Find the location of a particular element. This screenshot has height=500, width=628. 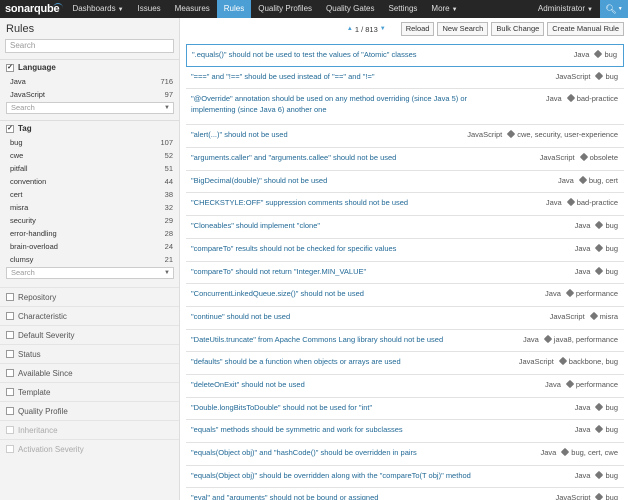

facet-default-severity: Default Severity is located at coordinates (89, 334).